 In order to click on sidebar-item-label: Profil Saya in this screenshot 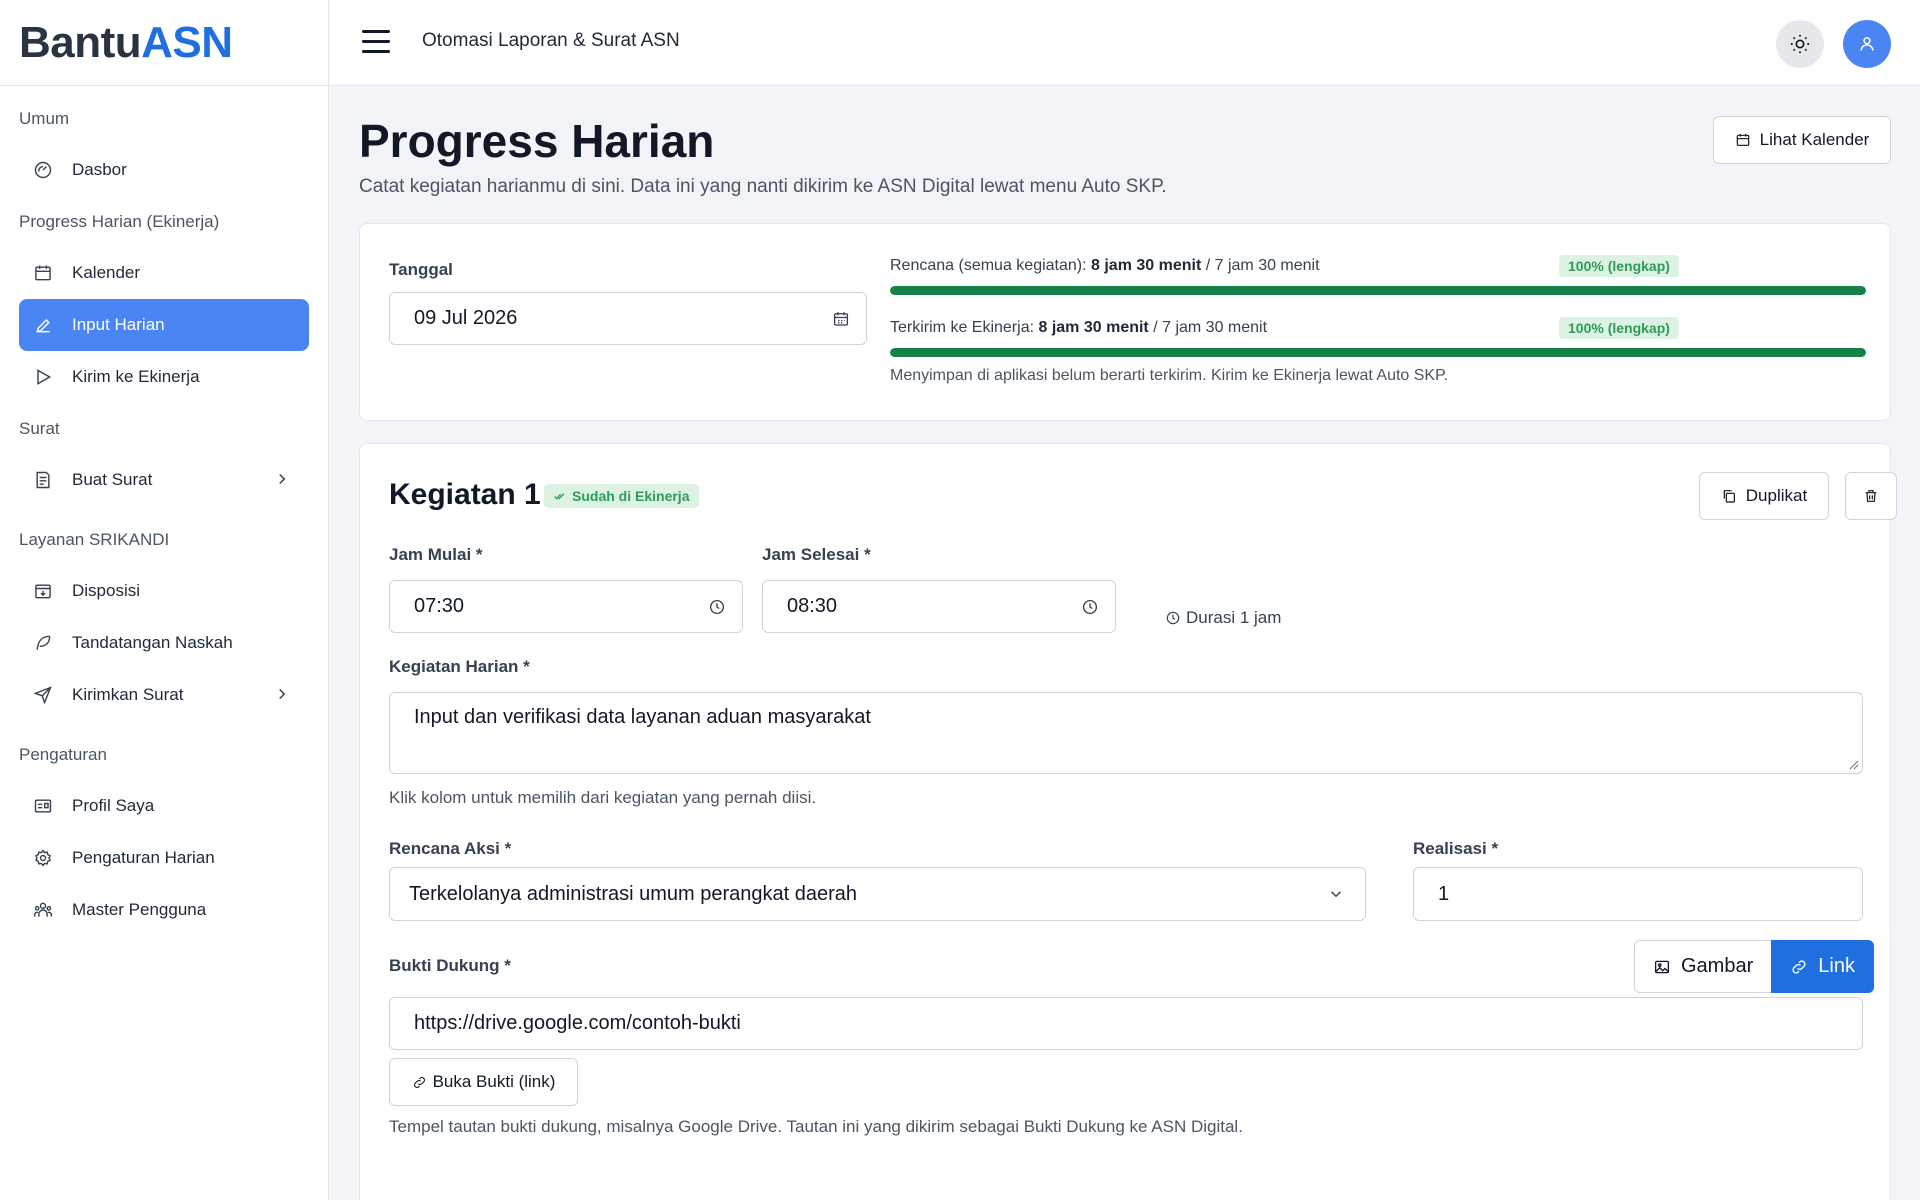, I will do `click(113, 805)`.